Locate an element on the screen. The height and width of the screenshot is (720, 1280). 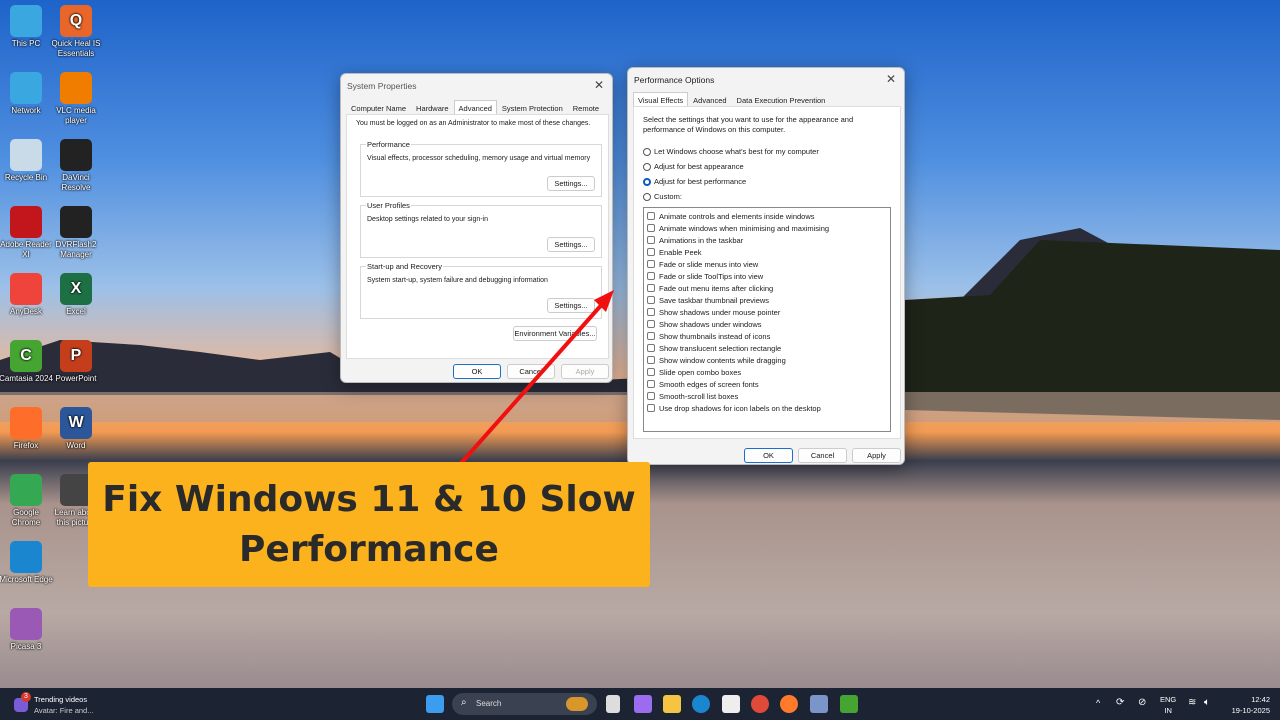
language: ENG is located at coordinates (1168, 699).